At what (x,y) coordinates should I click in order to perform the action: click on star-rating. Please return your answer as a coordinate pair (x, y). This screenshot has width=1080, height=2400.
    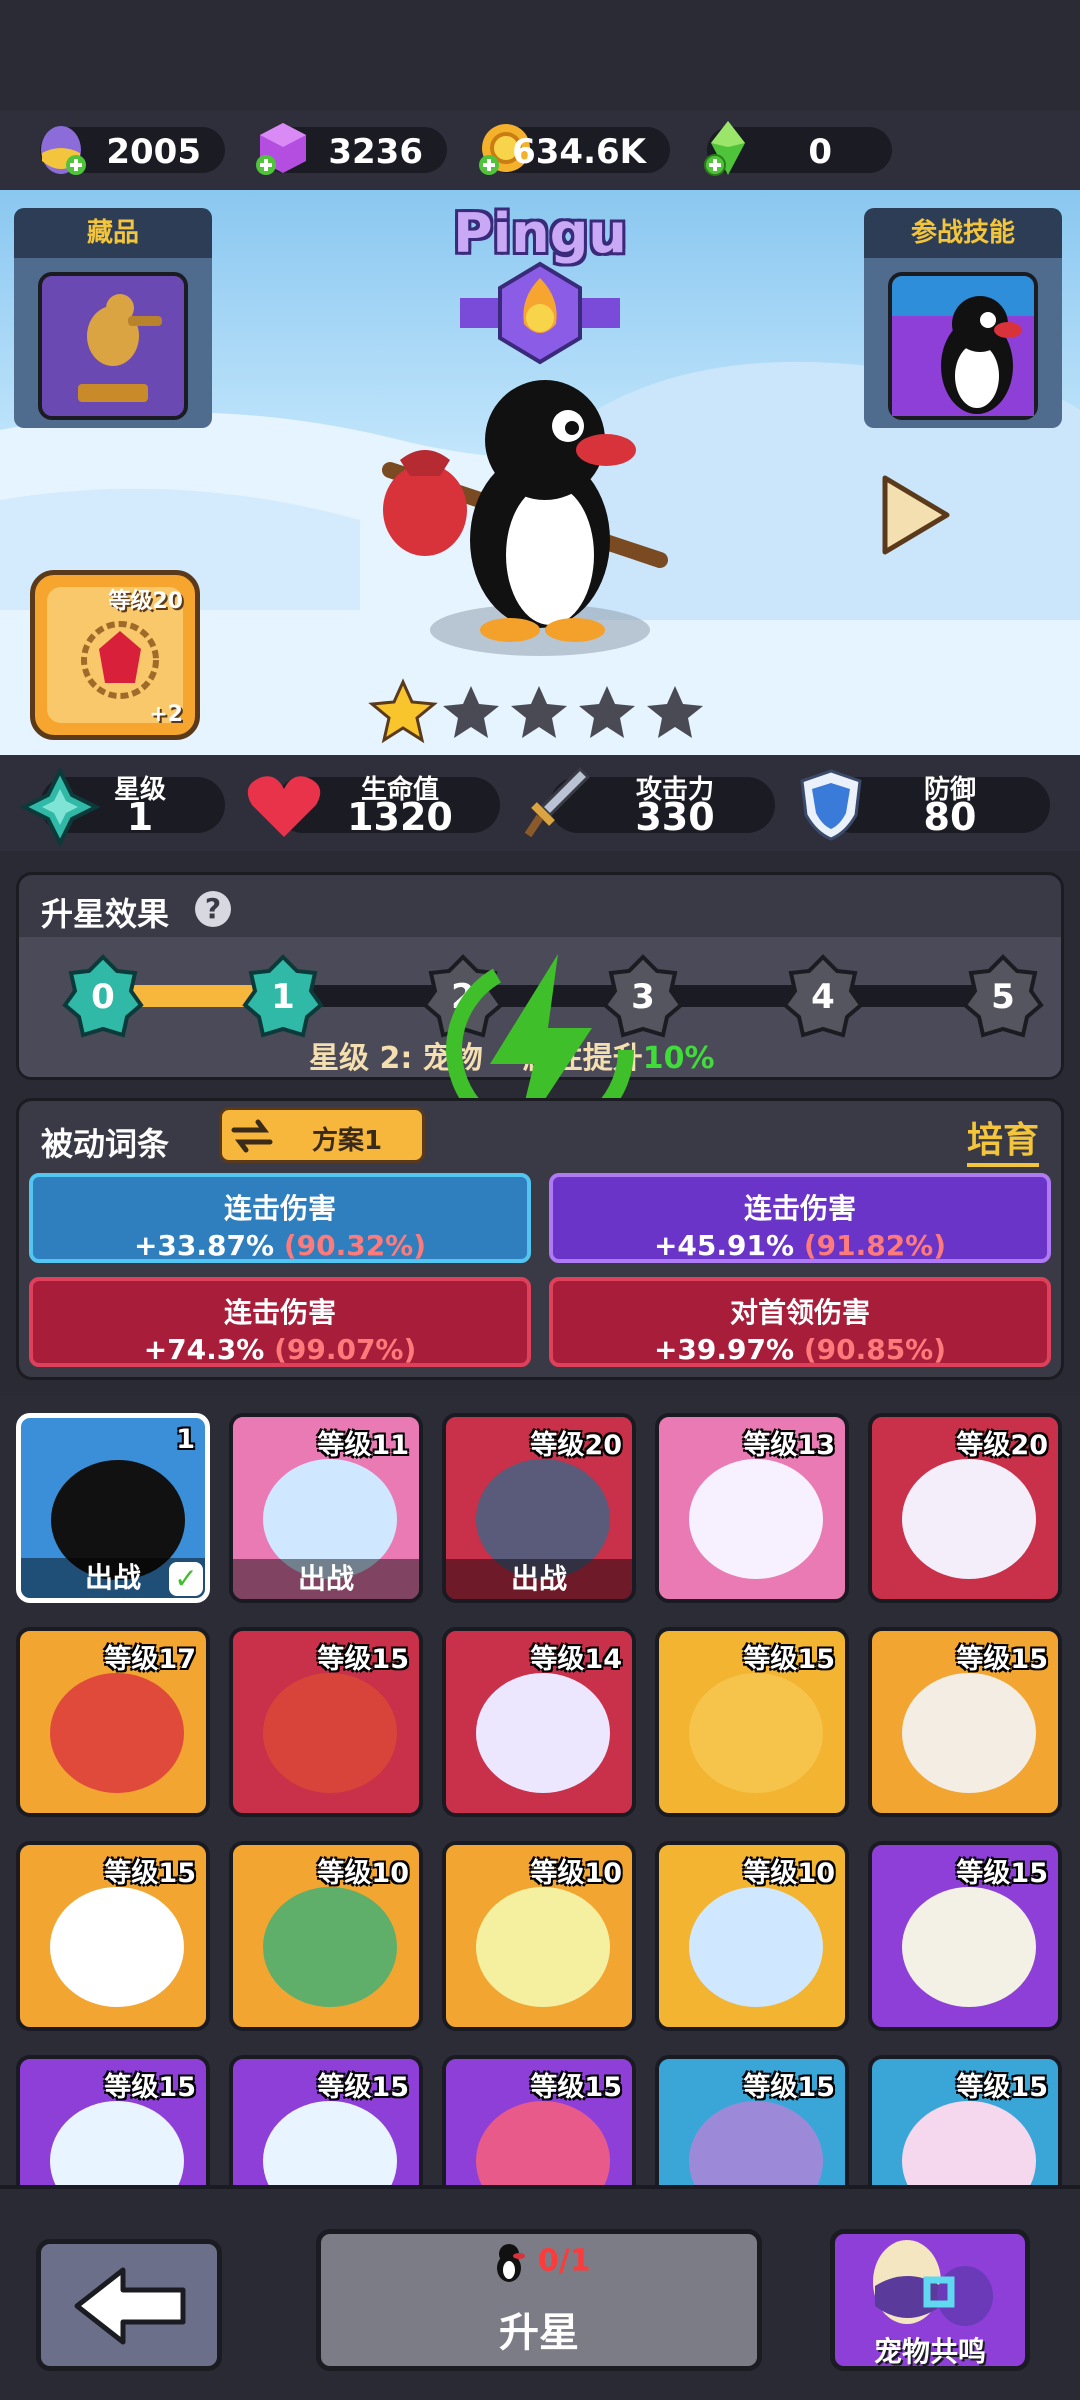
    Looking at the image, I should click on (538, 713).